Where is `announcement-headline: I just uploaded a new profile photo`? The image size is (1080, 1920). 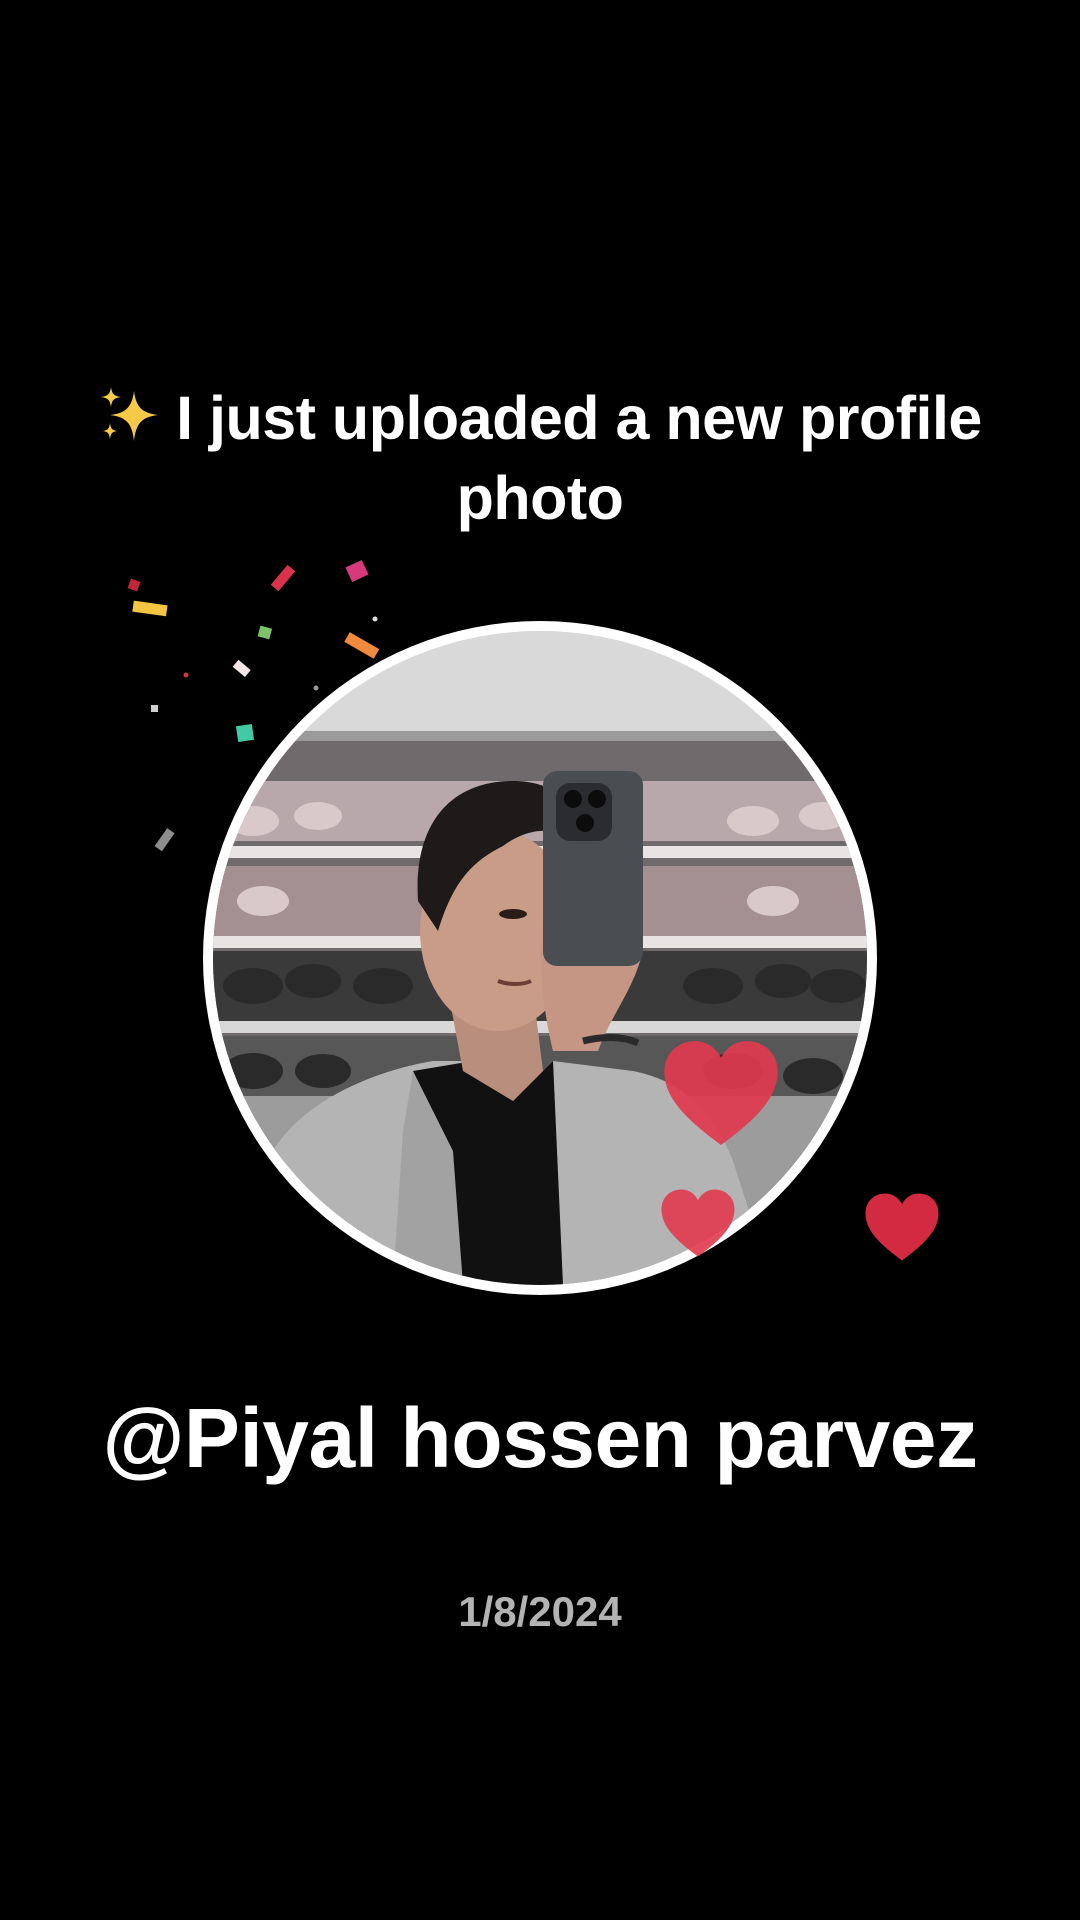 announcement-headline: I just uploaded a new profile photo is located at coordinates (540, 458).